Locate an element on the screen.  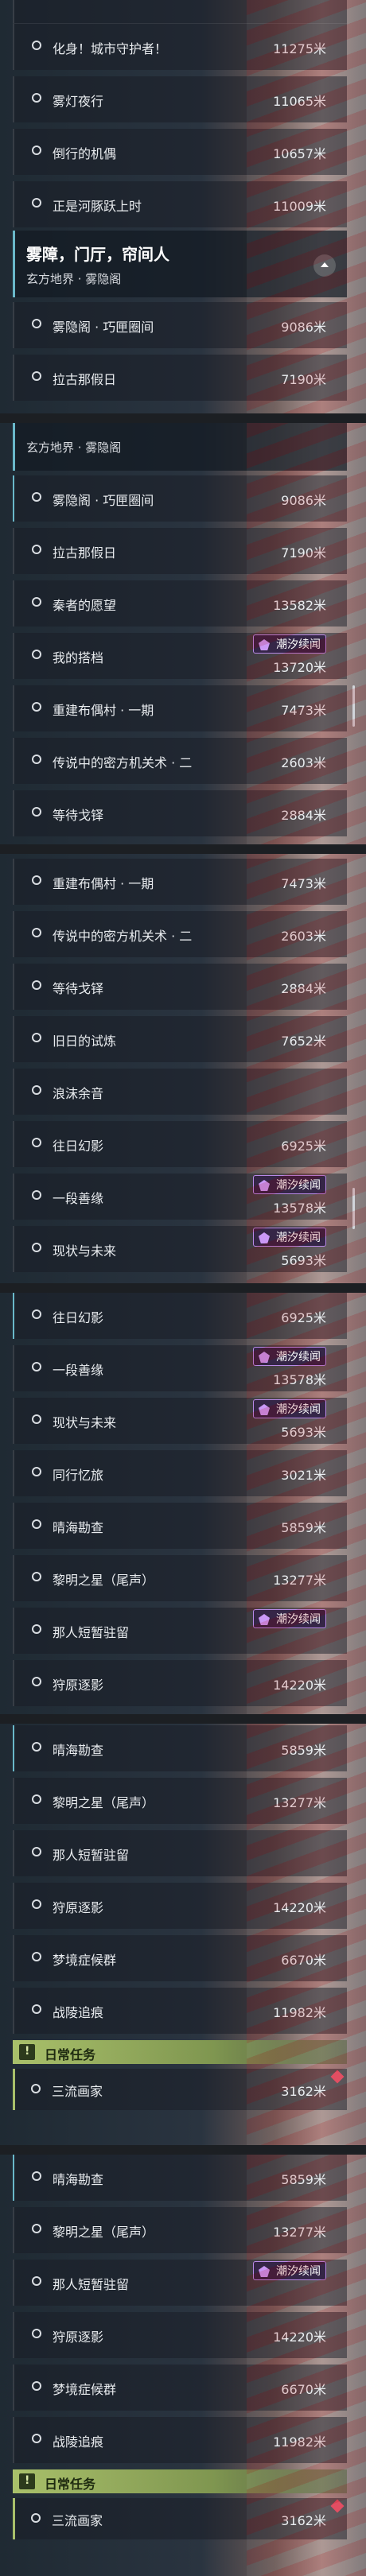
daily-task-label: 日常任务 is located at coordinates (70, 2485).